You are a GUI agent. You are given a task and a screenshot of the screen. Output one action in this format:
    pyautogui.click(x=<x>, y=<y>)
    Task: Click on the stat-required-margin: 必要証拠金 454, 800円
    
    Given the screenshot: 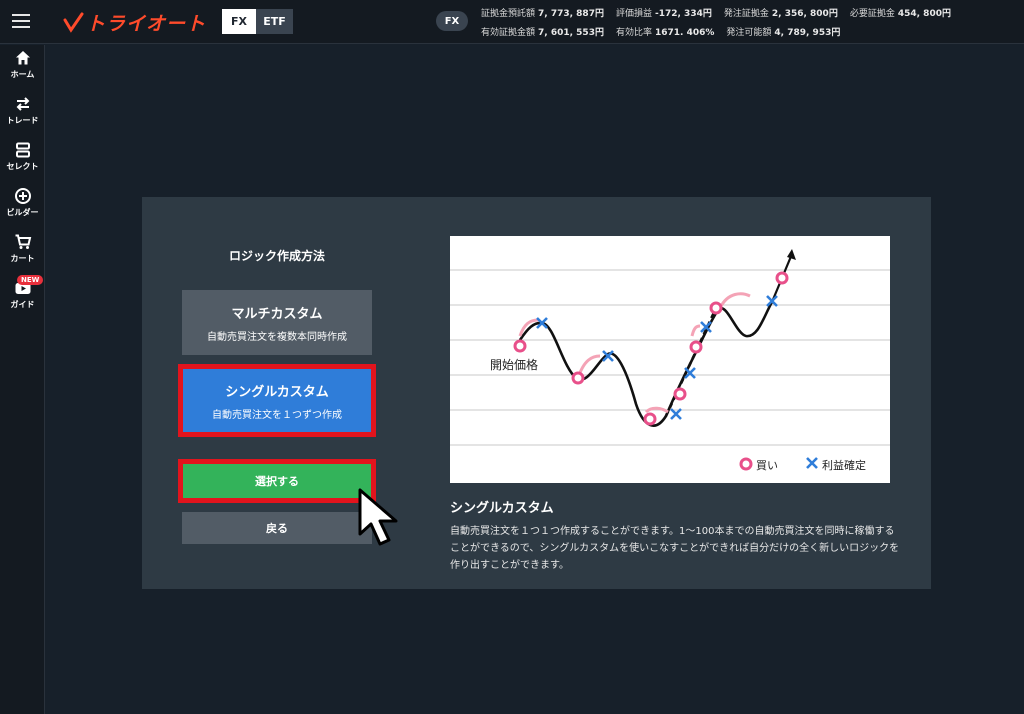 What is the action you would take?
    pyautogui.click(x=900, y=14)
    